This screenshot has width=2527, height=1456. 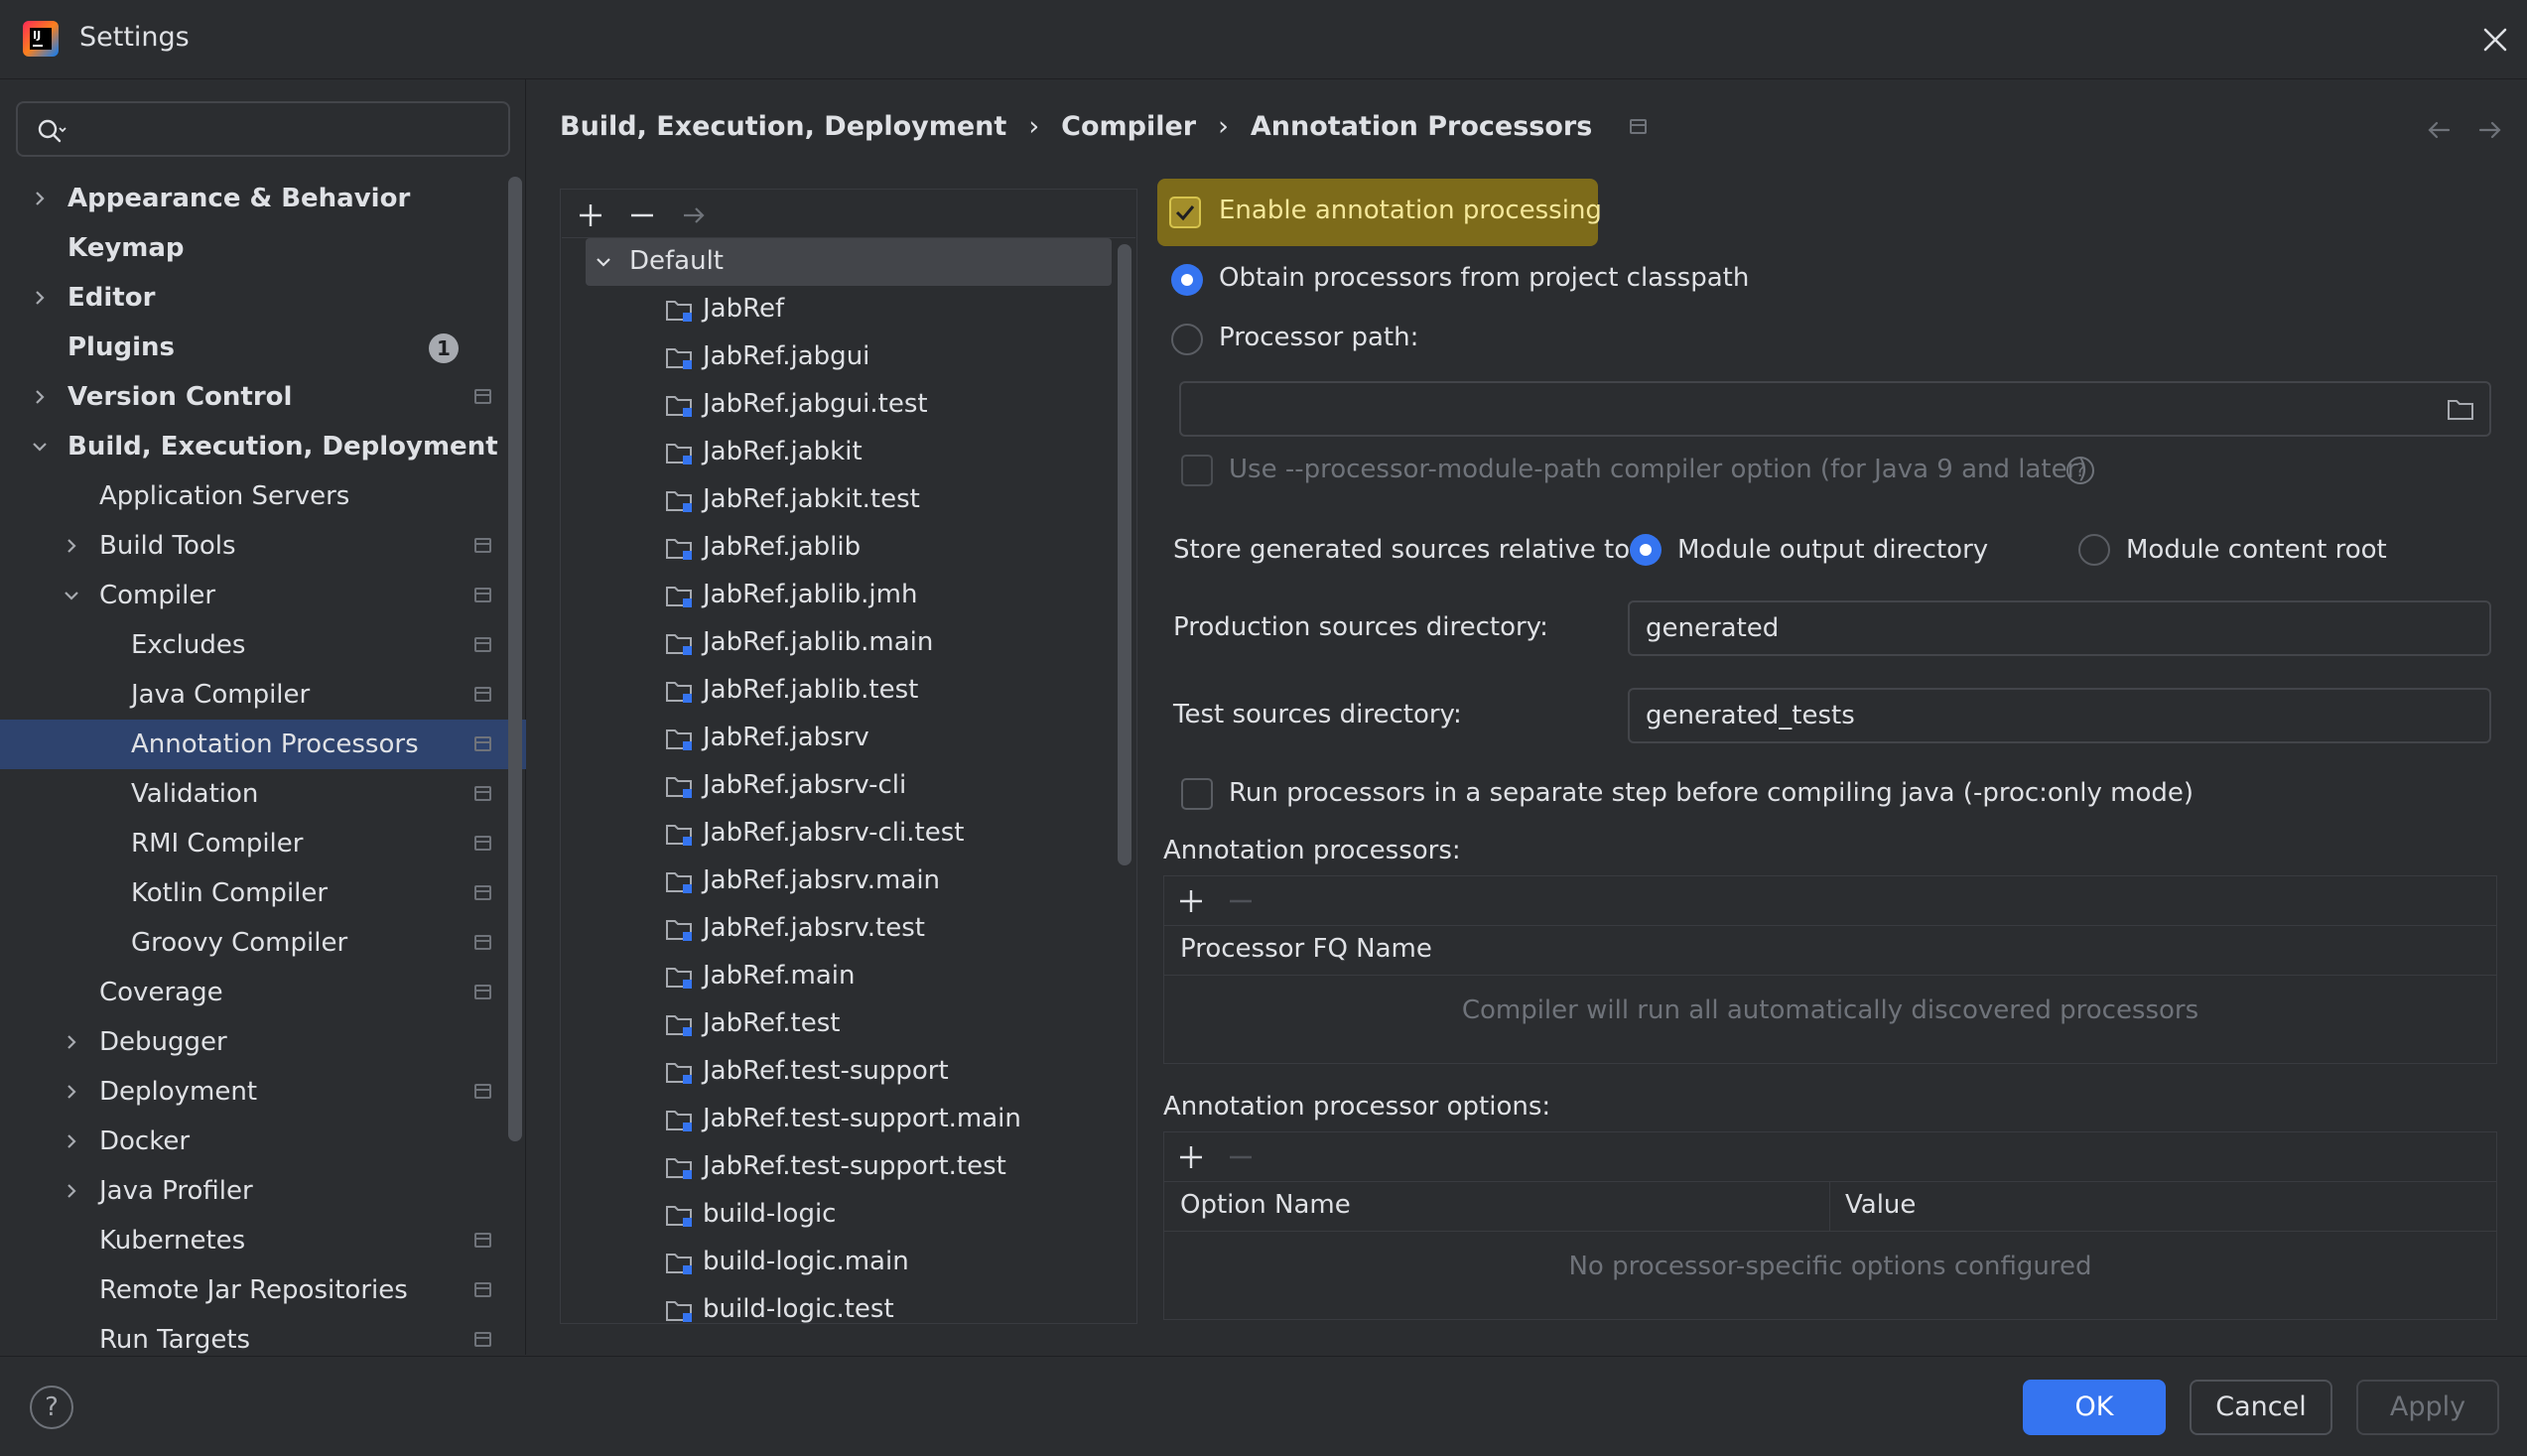 I want to click on sidebar-item-keymap: Keymap, so click(x=263, y=248).